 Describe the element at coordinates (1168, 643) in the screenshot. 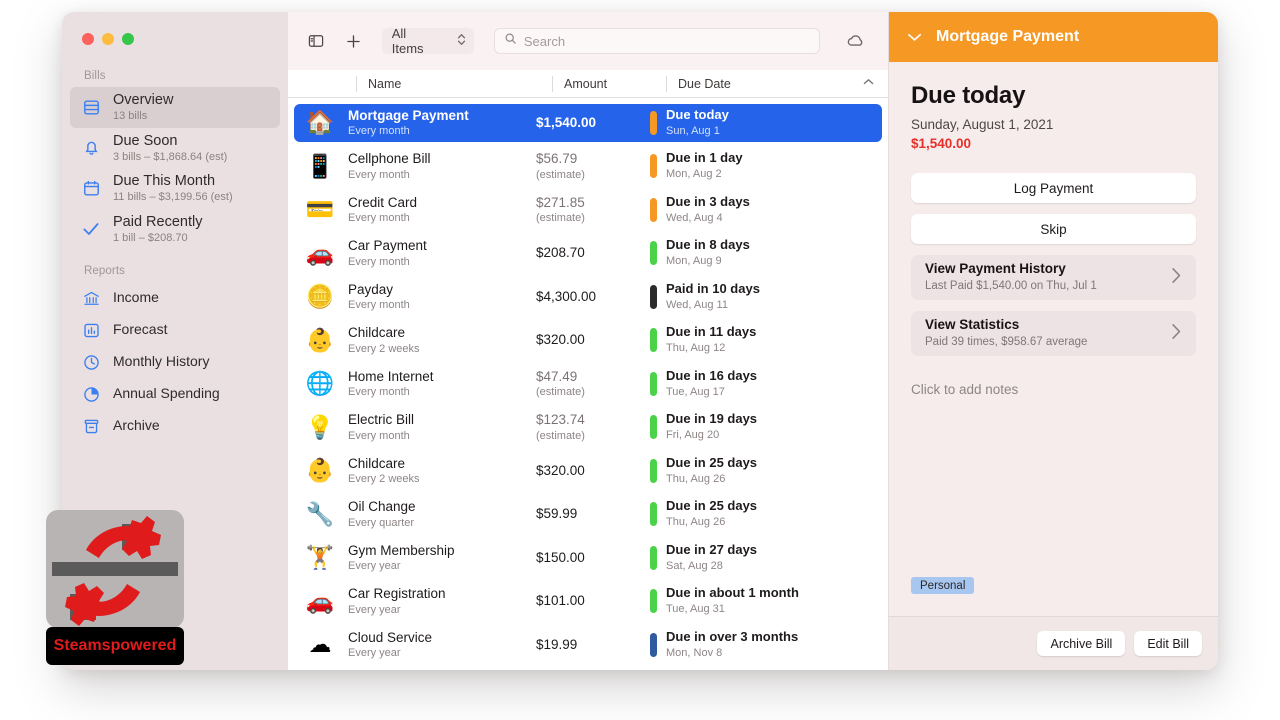

I see `edit-bill-button: Edit Bill` at that location.